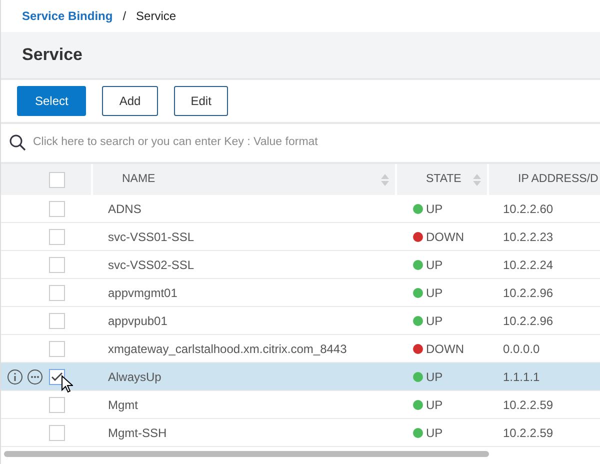 The height and width of the screenshot is (464, 600). Describe the element at coordinates (143, 293) in the screenshot. I see `service-name: appvmgmt01` at that location.